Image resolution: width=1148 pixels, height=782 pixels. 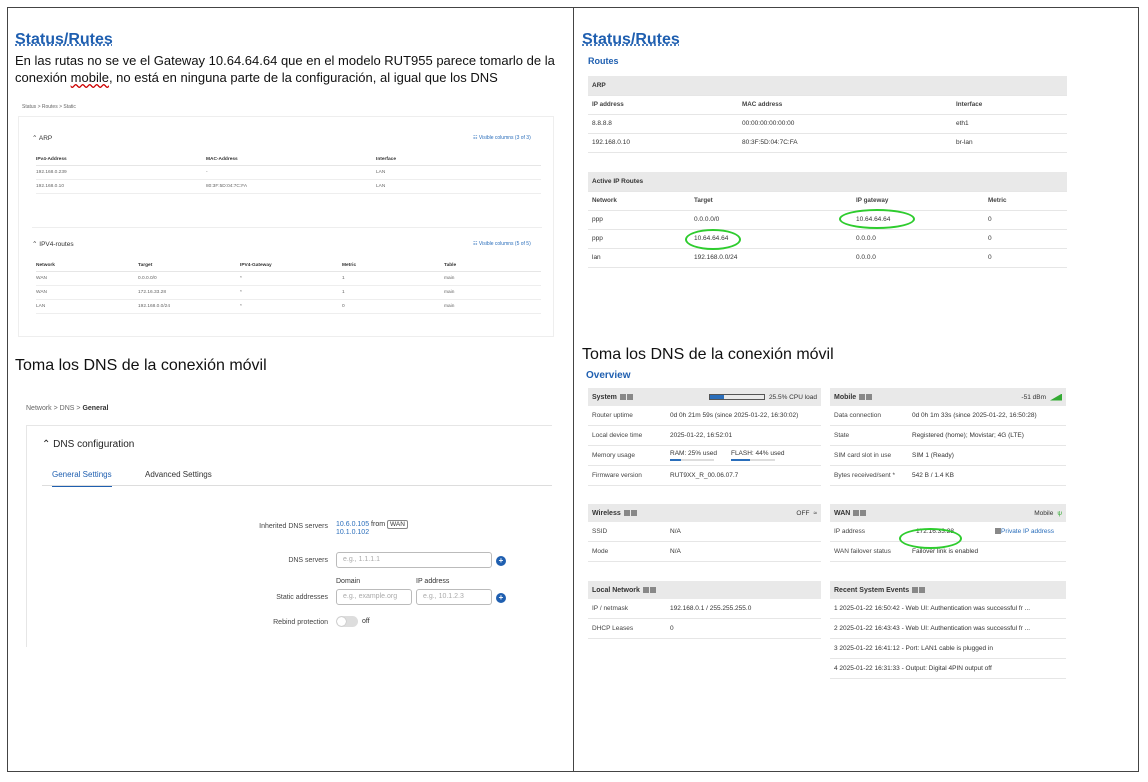 What do you see at coordinates (302, 597) in the screenshot?
I see `static-addresses-label: Static addresses` at bounding box center [302, 597].